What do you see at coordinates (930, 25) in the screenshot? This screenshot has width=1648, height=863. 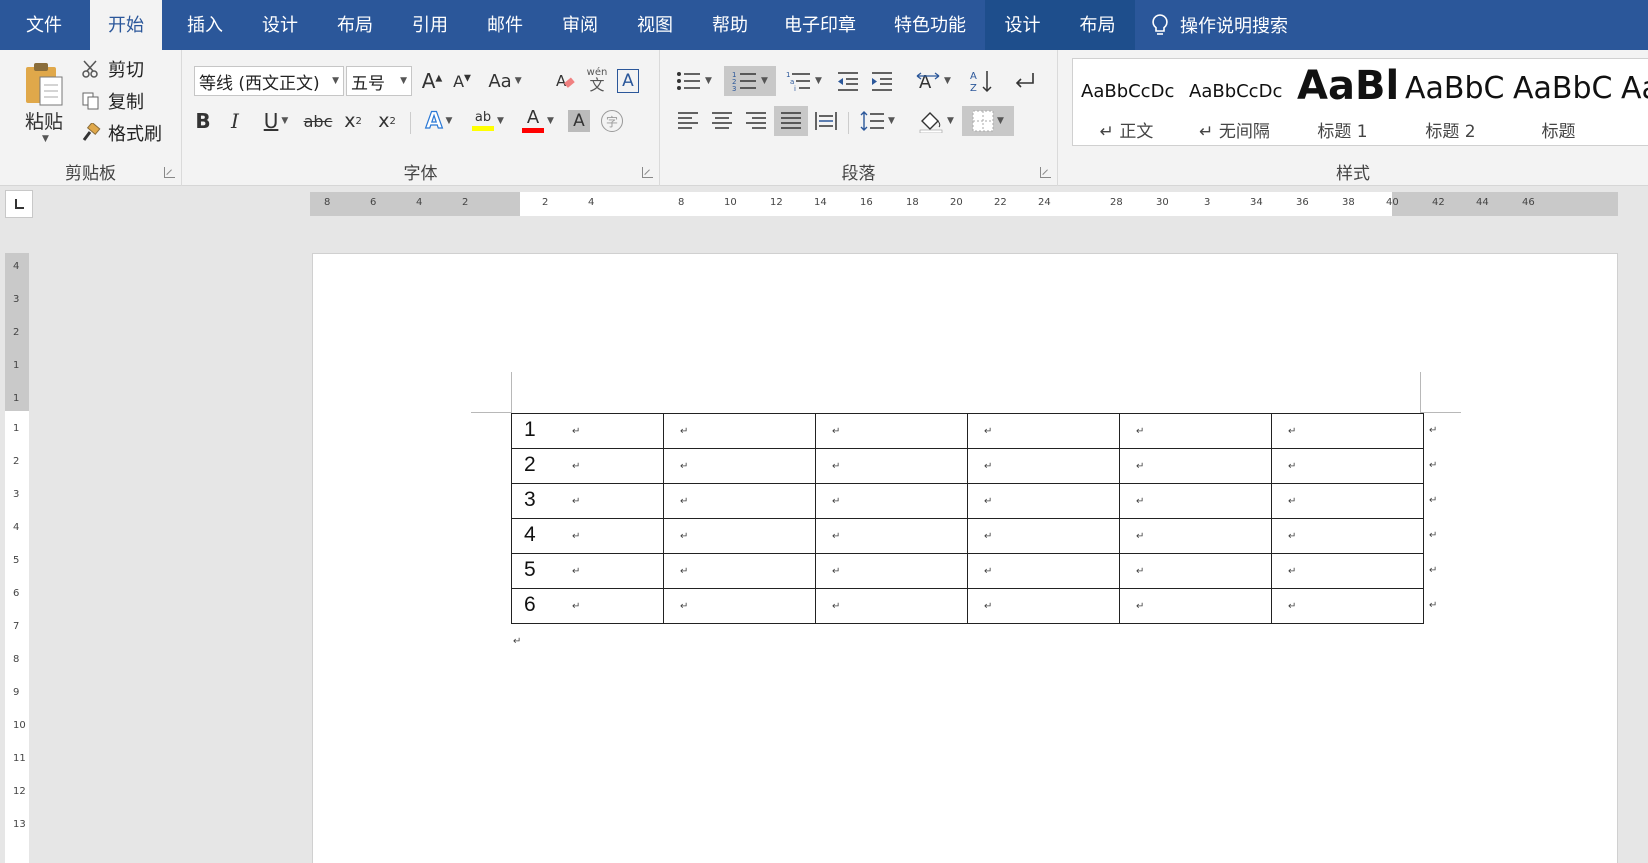 I see `tab-11: 特色功能` at bounding box center [930, 25].